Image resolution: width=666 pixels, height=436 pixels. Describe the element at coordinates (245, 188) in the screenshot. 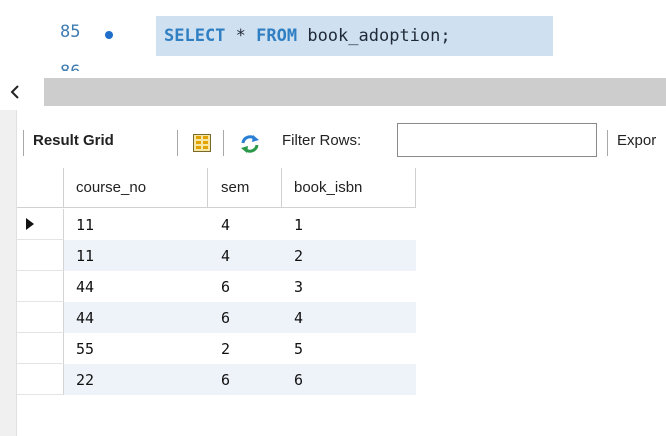

I see `column-header-sem: sem` at that location.